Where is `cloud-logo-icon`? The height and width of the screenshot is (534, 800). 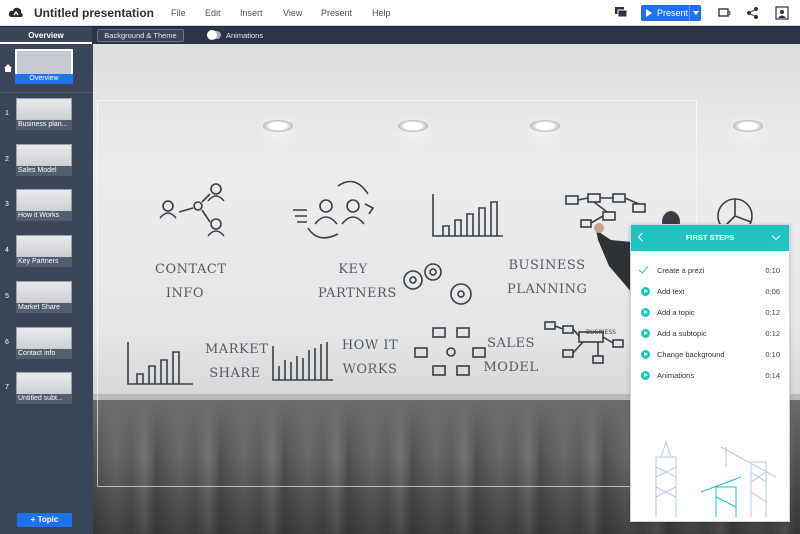
cloud-logo-icon is located at coordinates (16, 13).